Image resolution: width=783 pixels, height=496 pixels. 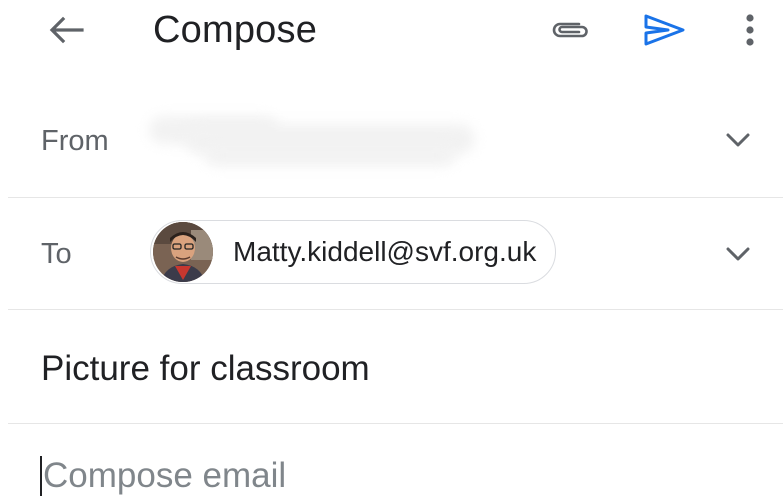 I want to click on text-caret, so click(x=41, y=476).